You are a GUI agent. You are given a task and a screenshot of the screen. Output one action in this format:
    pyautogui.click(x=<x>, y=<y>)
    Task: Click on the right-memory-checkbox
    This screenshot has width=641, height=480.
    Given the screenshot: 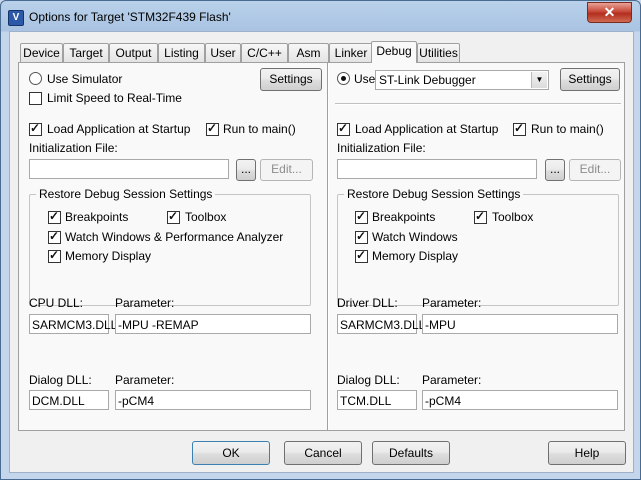 What is the action you would take?
    pyautogui.click(x=361, y=255)
    